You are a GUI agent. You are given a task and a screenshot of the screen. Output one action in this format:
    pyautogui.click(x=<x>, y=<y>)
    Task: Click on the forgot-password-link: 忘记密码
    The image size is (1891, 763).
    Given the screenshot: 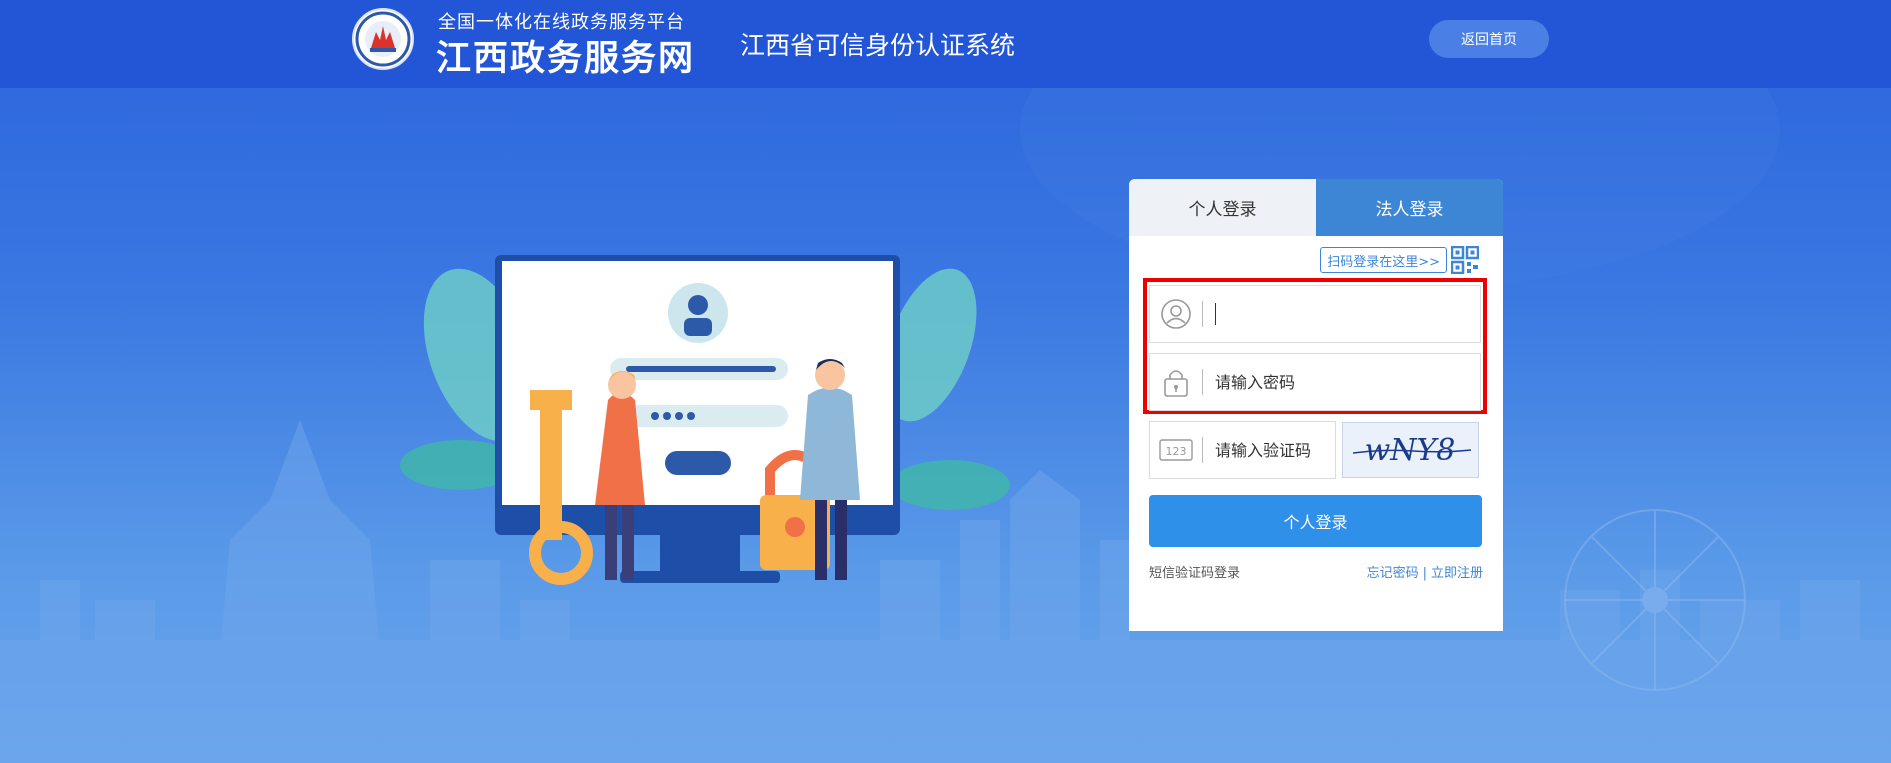 What is the action you would take?
    pyautogui.click(x=1393, y=573)
    